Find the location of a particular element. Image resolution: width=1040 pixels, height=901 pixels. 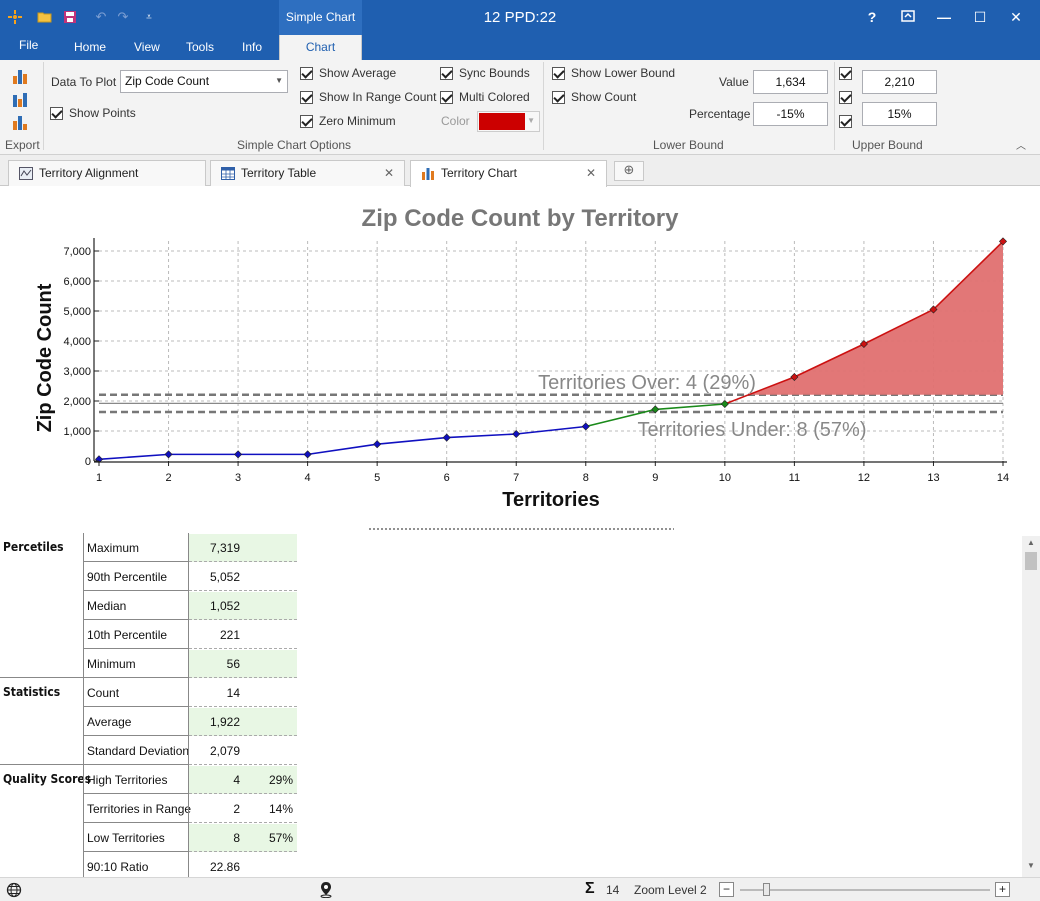

column-divider is located at coordinates (188, 707).